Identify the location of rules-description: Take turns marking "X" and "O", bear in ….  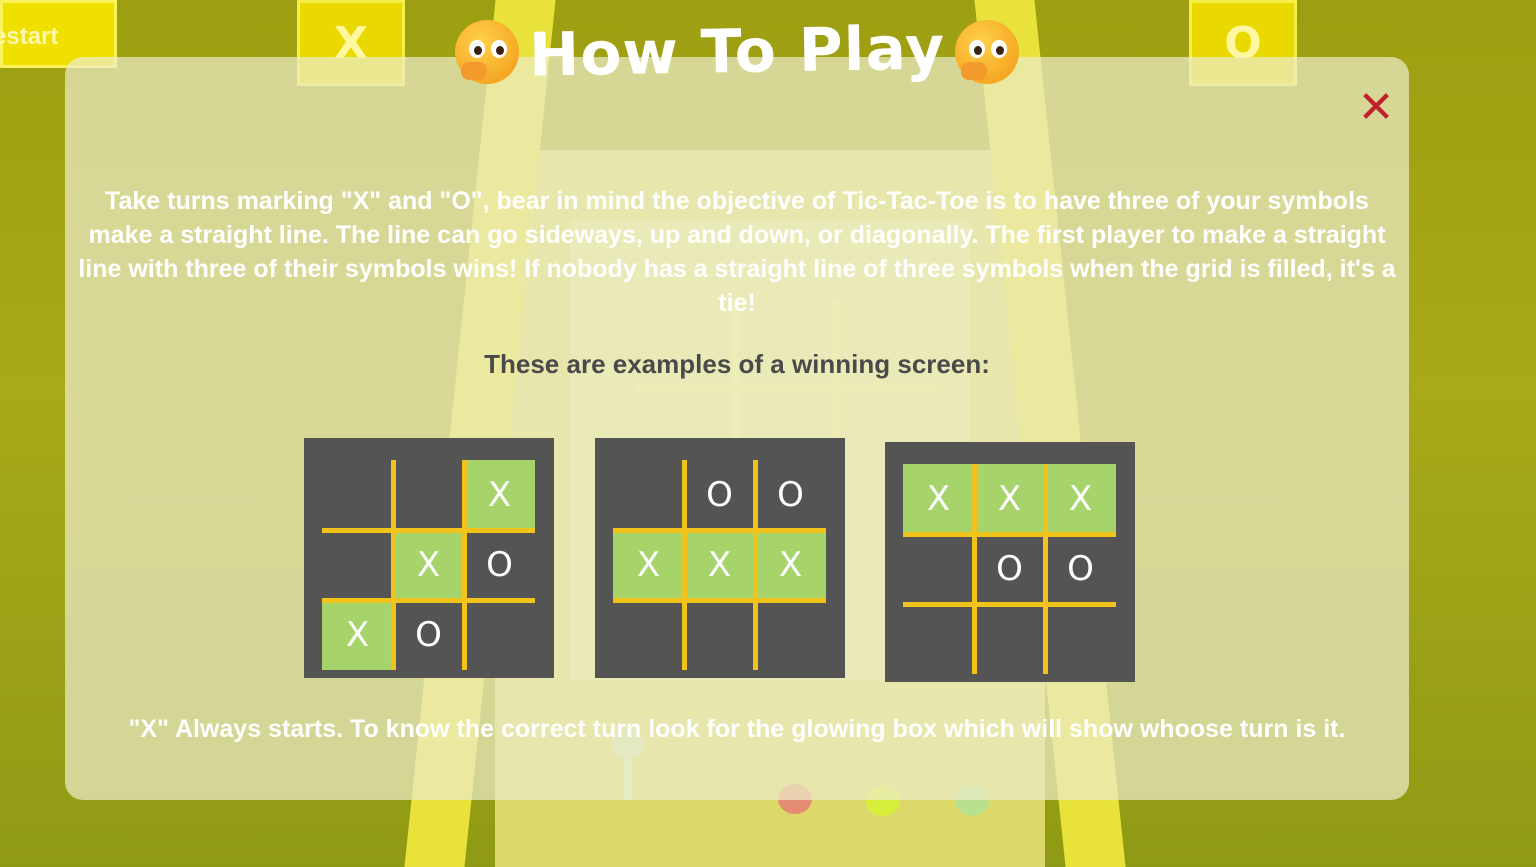
(737, 252).